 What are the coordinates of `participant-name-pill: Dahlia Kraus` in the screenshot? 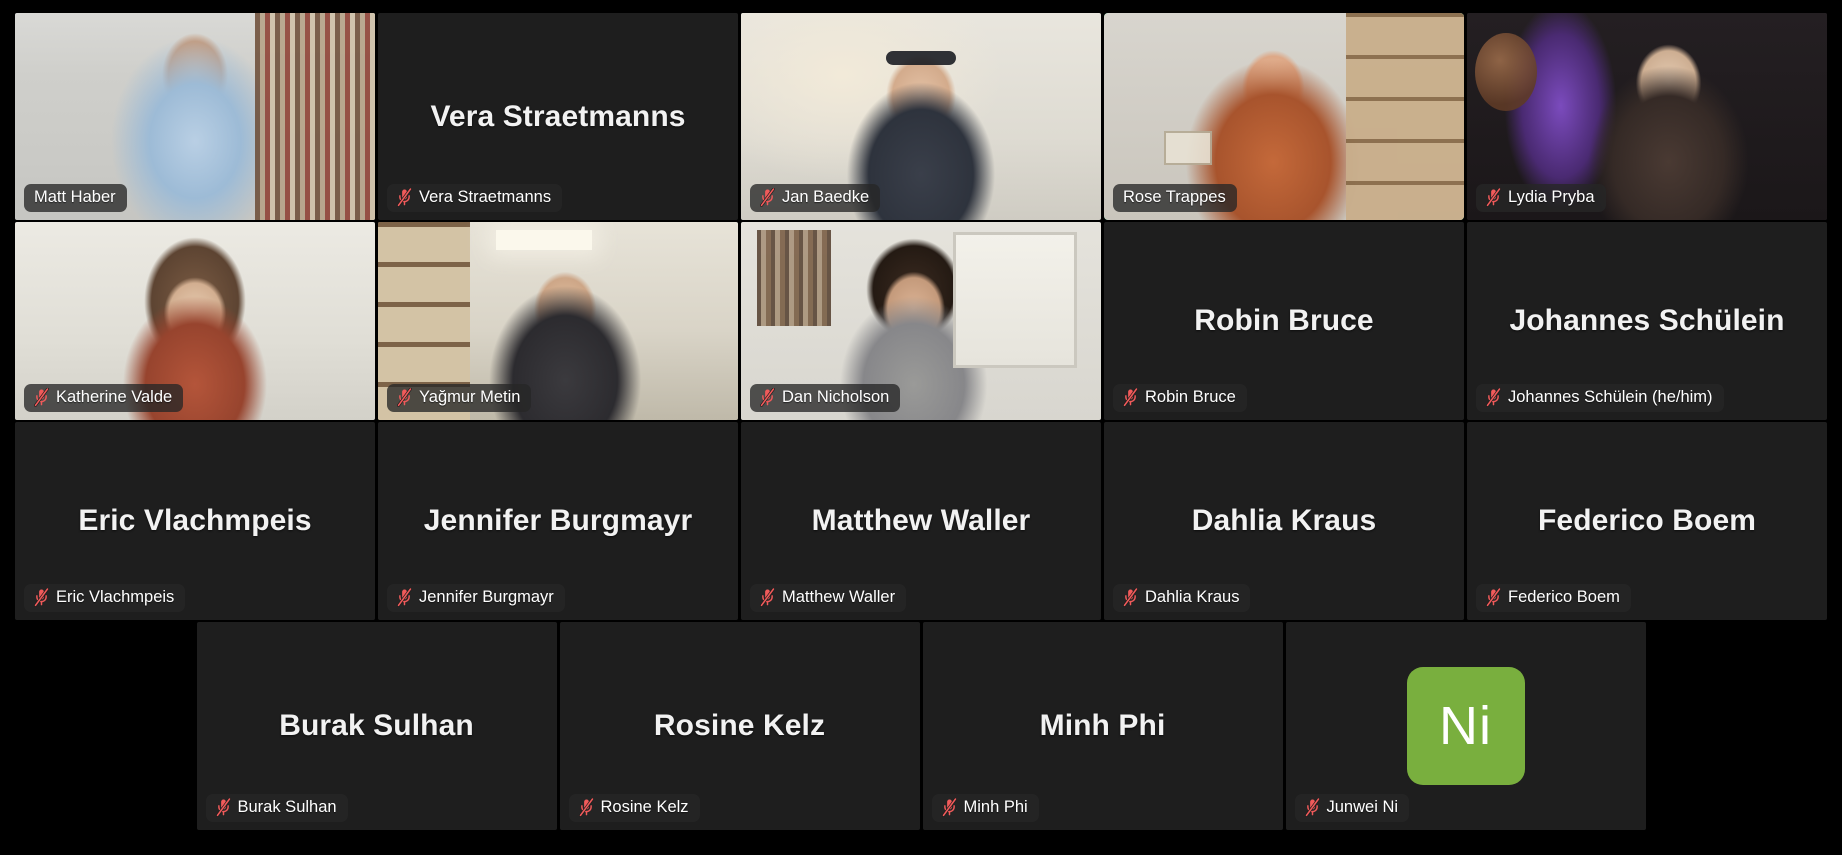 It's located at (1182, 598).